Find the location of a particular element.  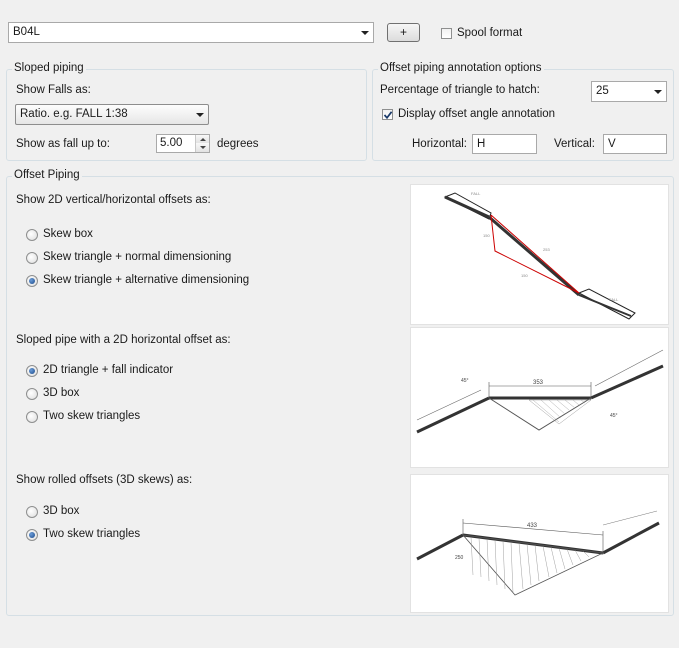

radio-rolled-two-skew-triangles is located at coordinates (32, 535).